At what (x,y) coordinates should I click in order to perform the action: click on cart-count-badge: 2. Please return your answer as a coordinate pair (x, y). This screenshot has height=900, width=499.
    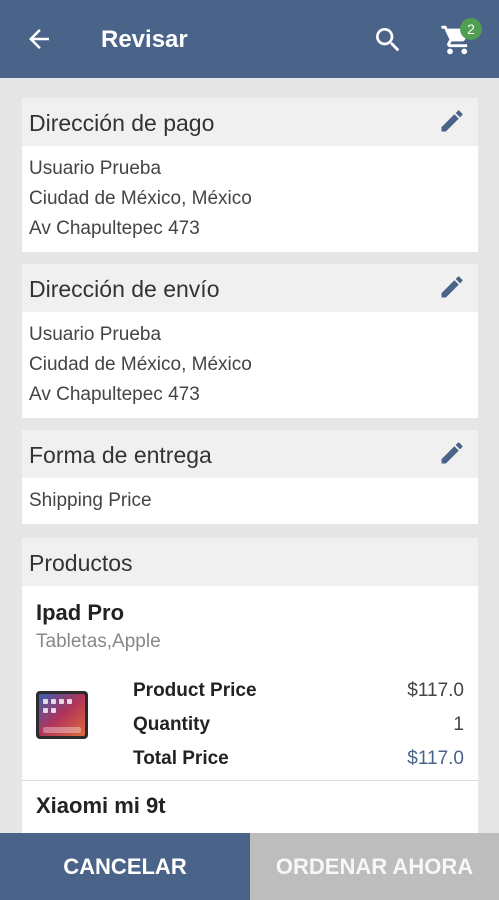
    Looking at the image, I should click on (471, 29).